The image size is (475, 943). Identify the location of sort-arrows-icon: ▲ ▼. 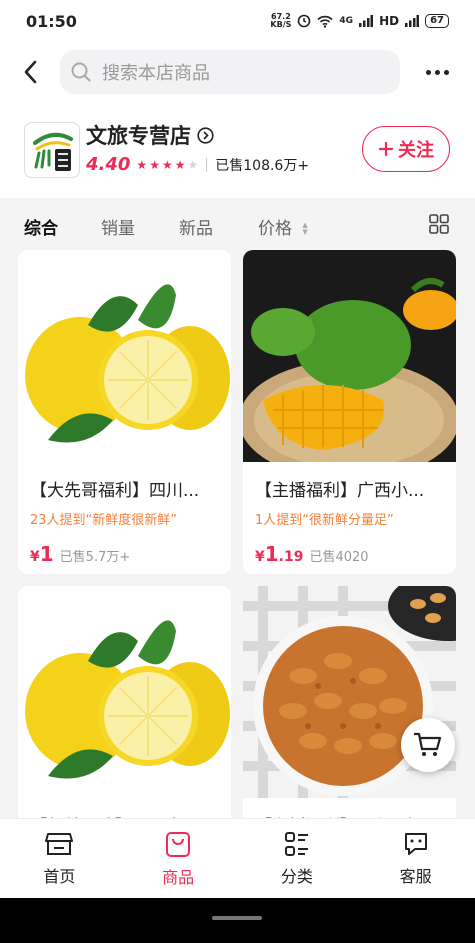
(305, 228).